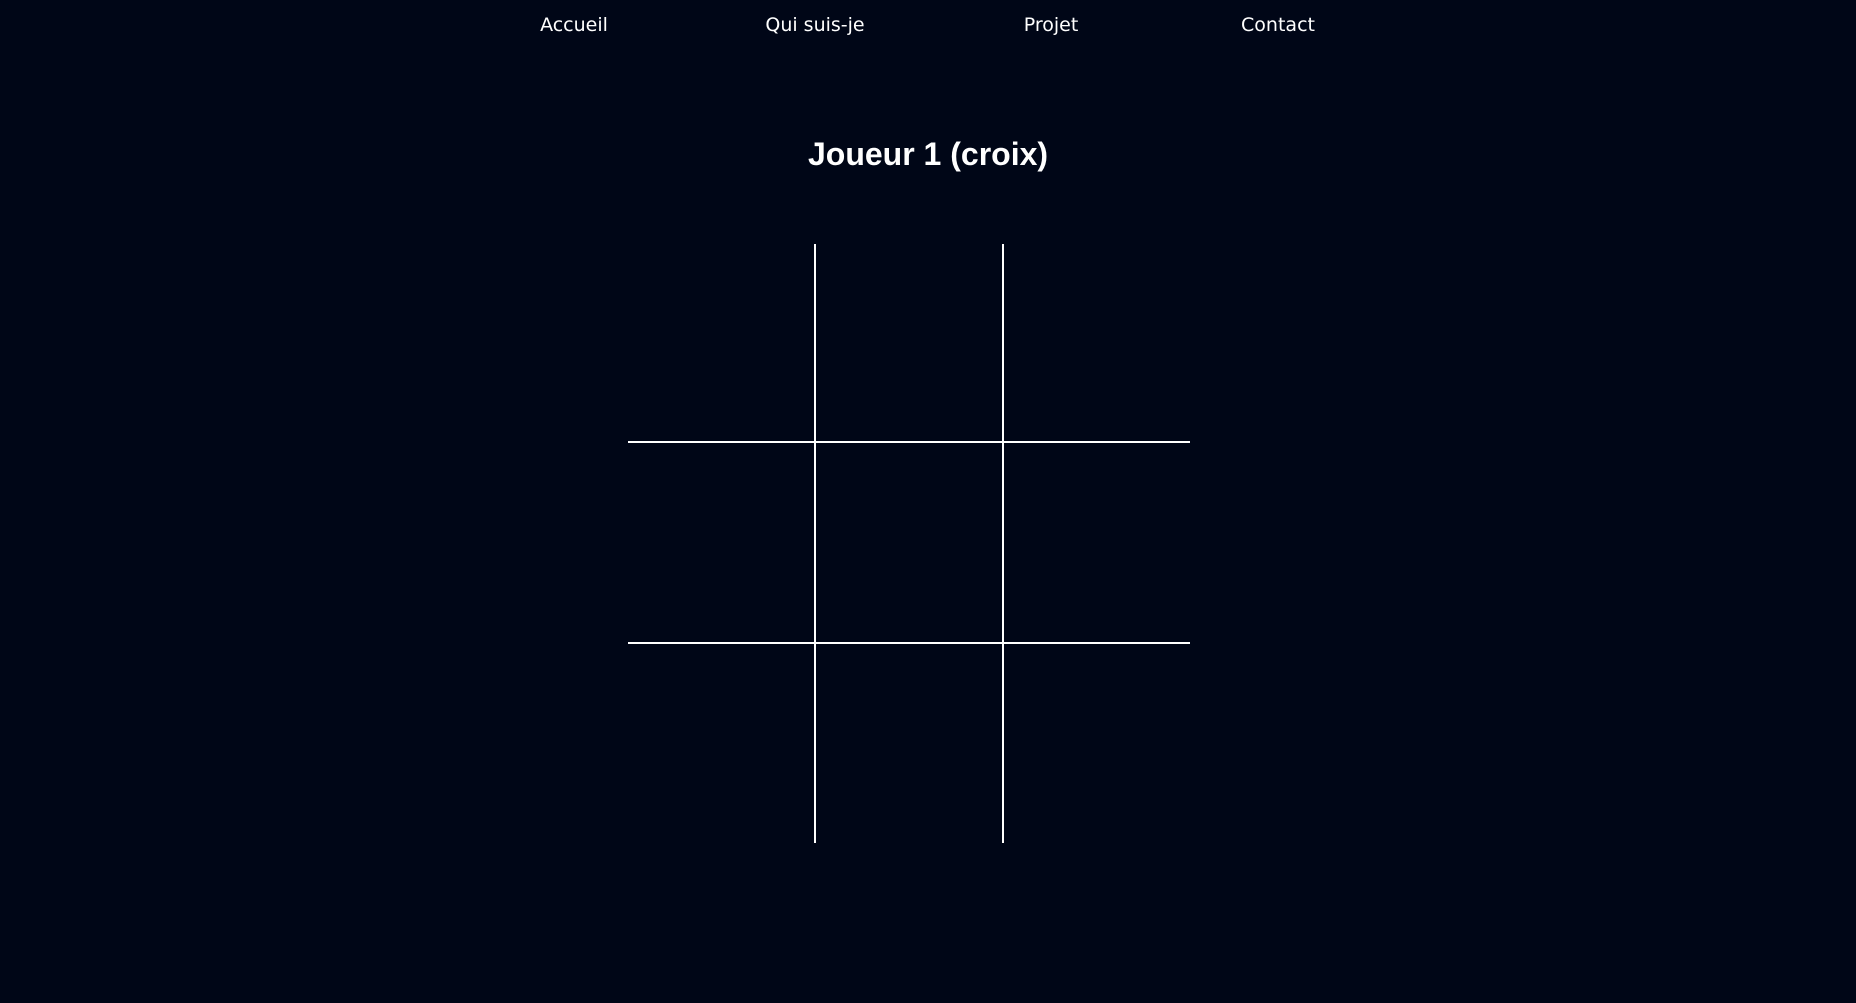  What do you see at coordinates (1278, 25) in the screenshot?
I see `nav-link-contact: Contact` at bounding box center [1278, 25].